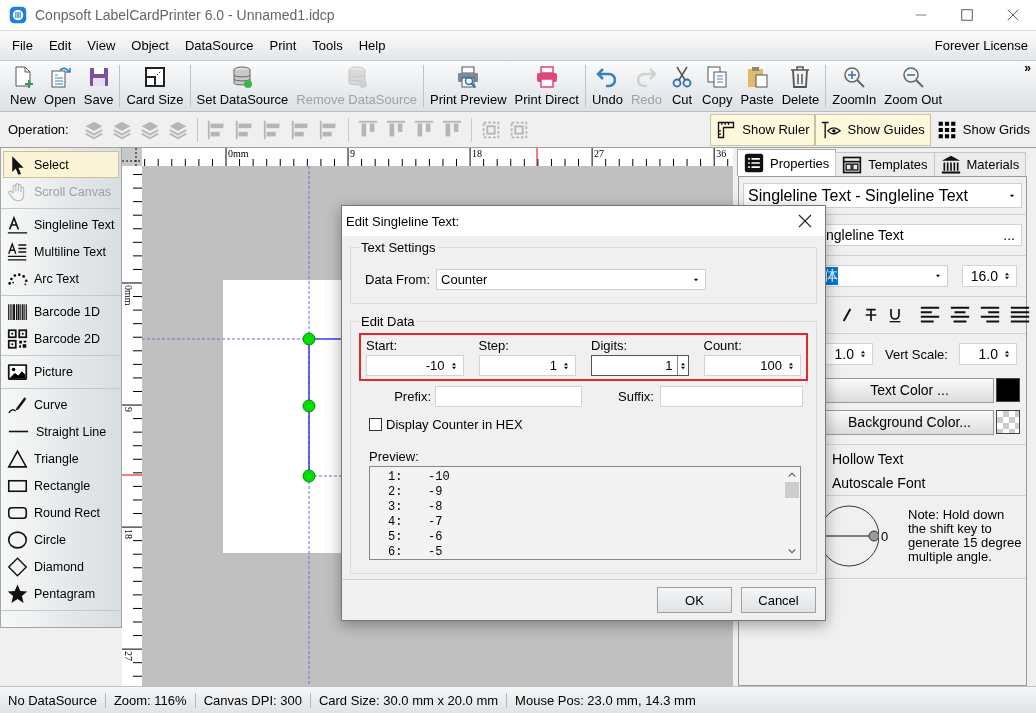 This screenshot has width=1036, height=713. I want to click on angle-dial, so click(851, 536).